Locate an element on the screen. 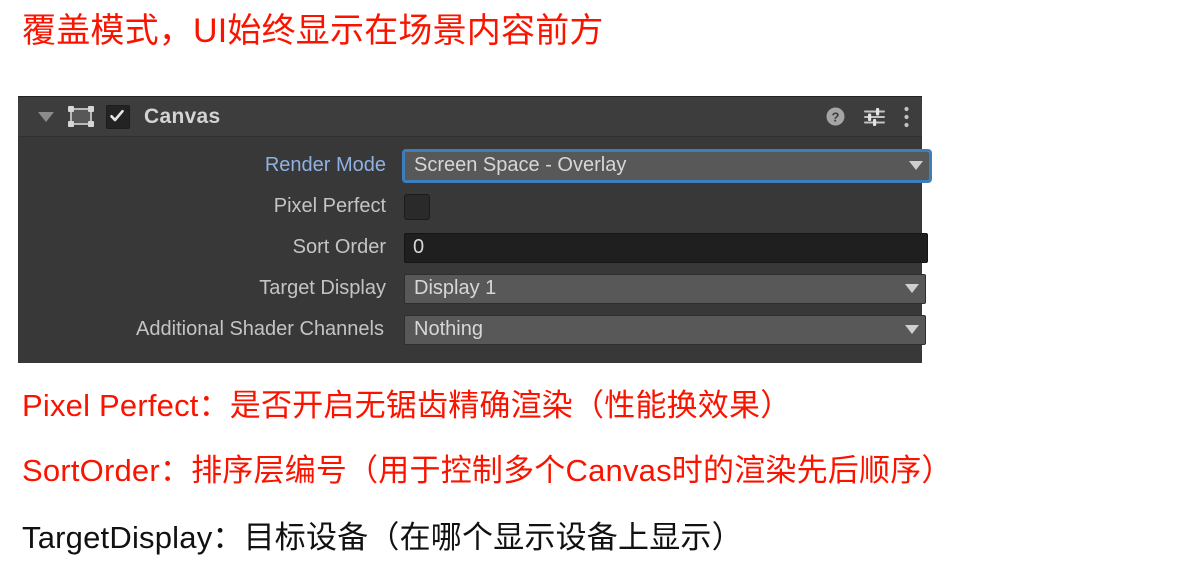 The image size is (1199, 585). property-label-sort-order: Sort Order is located at coordinates (339, 247).